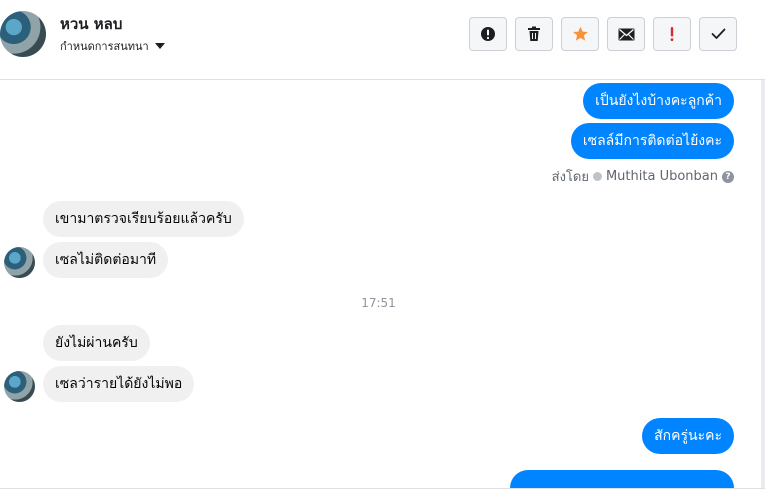  Describe the element at coordinates (603, 34) in the screenshot. I see `conversation-toolbar` at that location.